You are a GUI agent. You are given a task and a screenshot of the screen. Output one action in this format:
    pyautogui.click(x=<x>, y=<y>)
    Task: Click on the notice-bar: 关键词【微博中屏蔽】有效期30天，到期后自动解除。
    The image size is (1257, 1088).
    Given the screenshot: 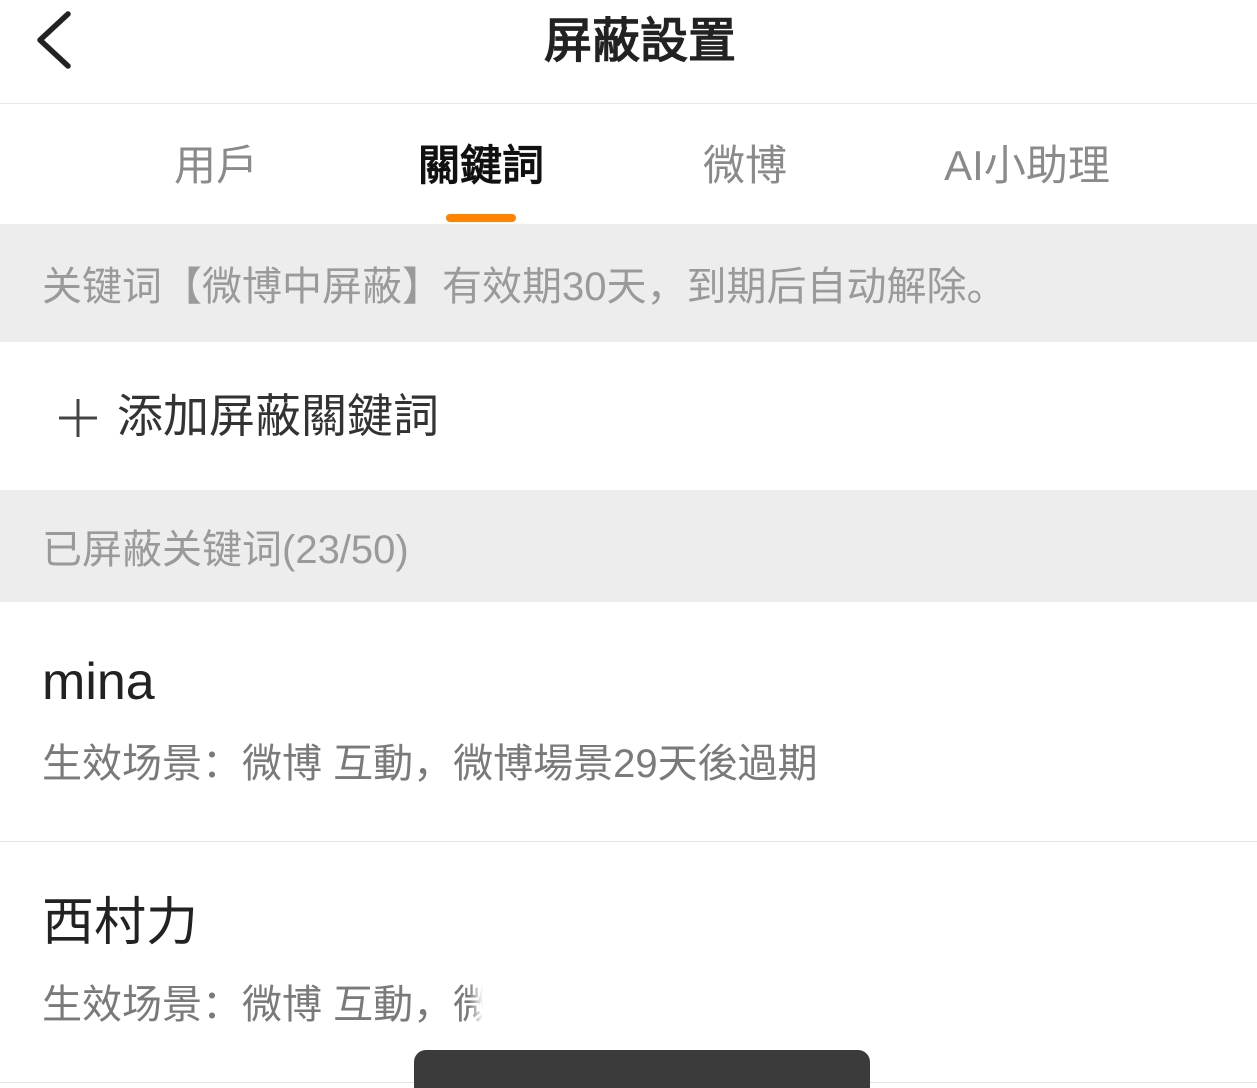 What is the action you would take?
    pyautogui.click(x=628, y=283)
    